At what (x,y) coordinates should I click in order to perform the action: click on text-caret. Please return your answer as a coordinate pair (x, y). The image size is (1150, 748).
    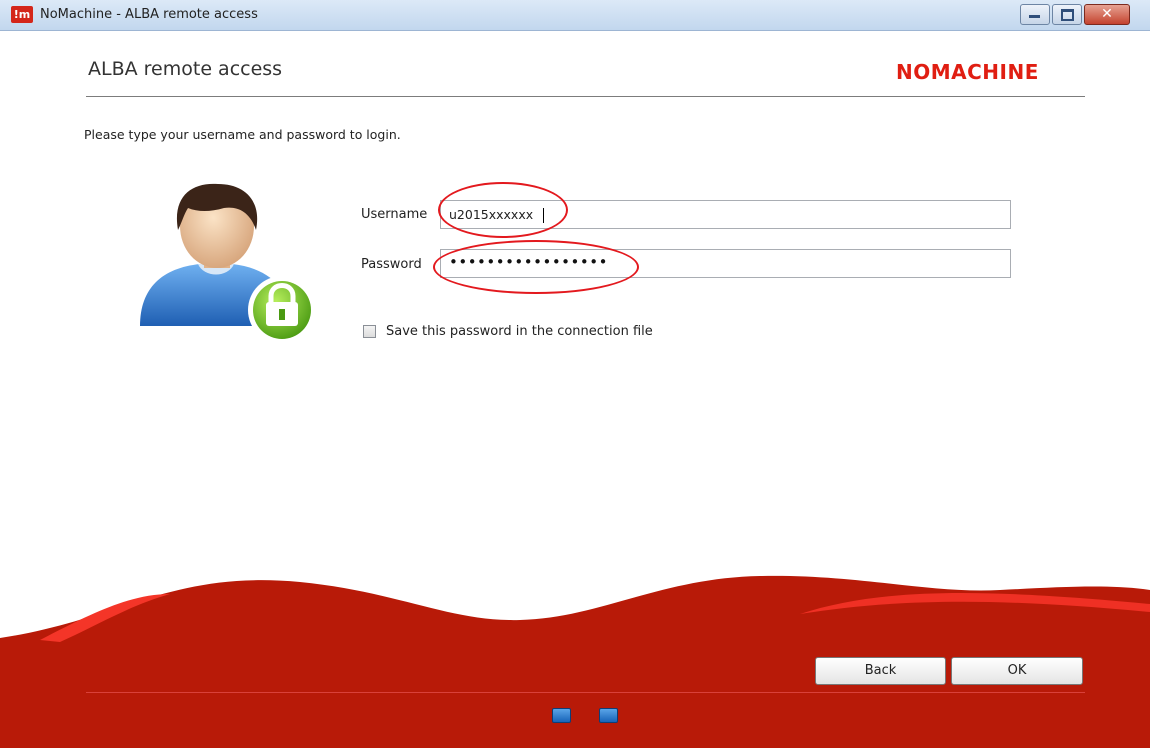
    Looking at the image, I should click on (543, 215).